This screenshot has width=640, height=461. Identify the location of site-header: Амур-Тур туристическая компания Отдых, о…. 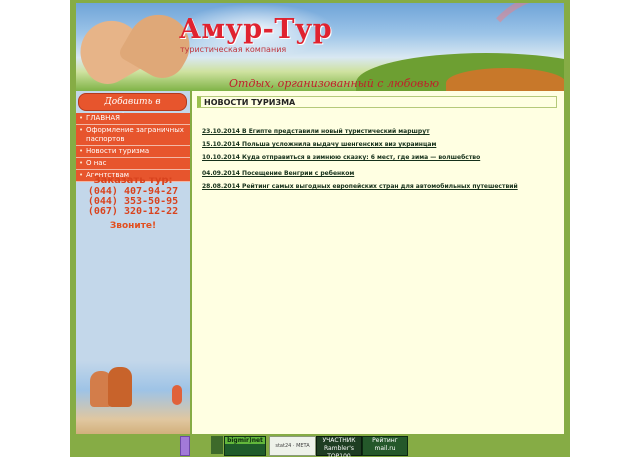
(320, 47).